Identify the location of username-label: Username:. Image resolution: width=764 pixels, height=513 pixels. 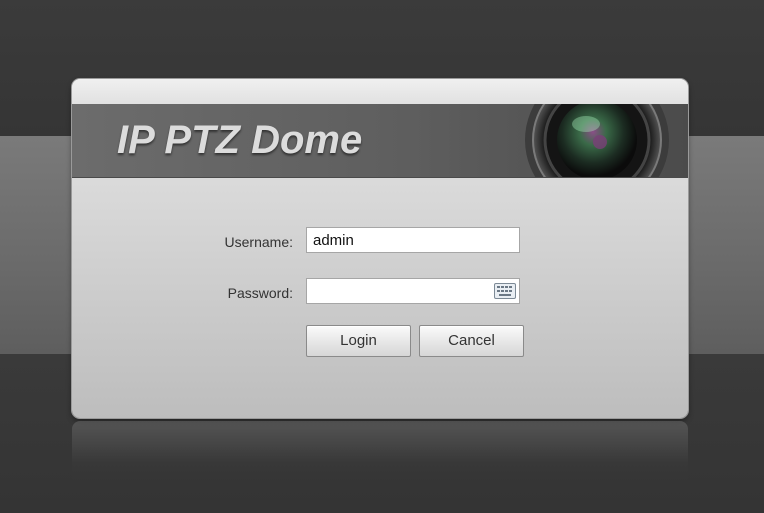
(258, 242).